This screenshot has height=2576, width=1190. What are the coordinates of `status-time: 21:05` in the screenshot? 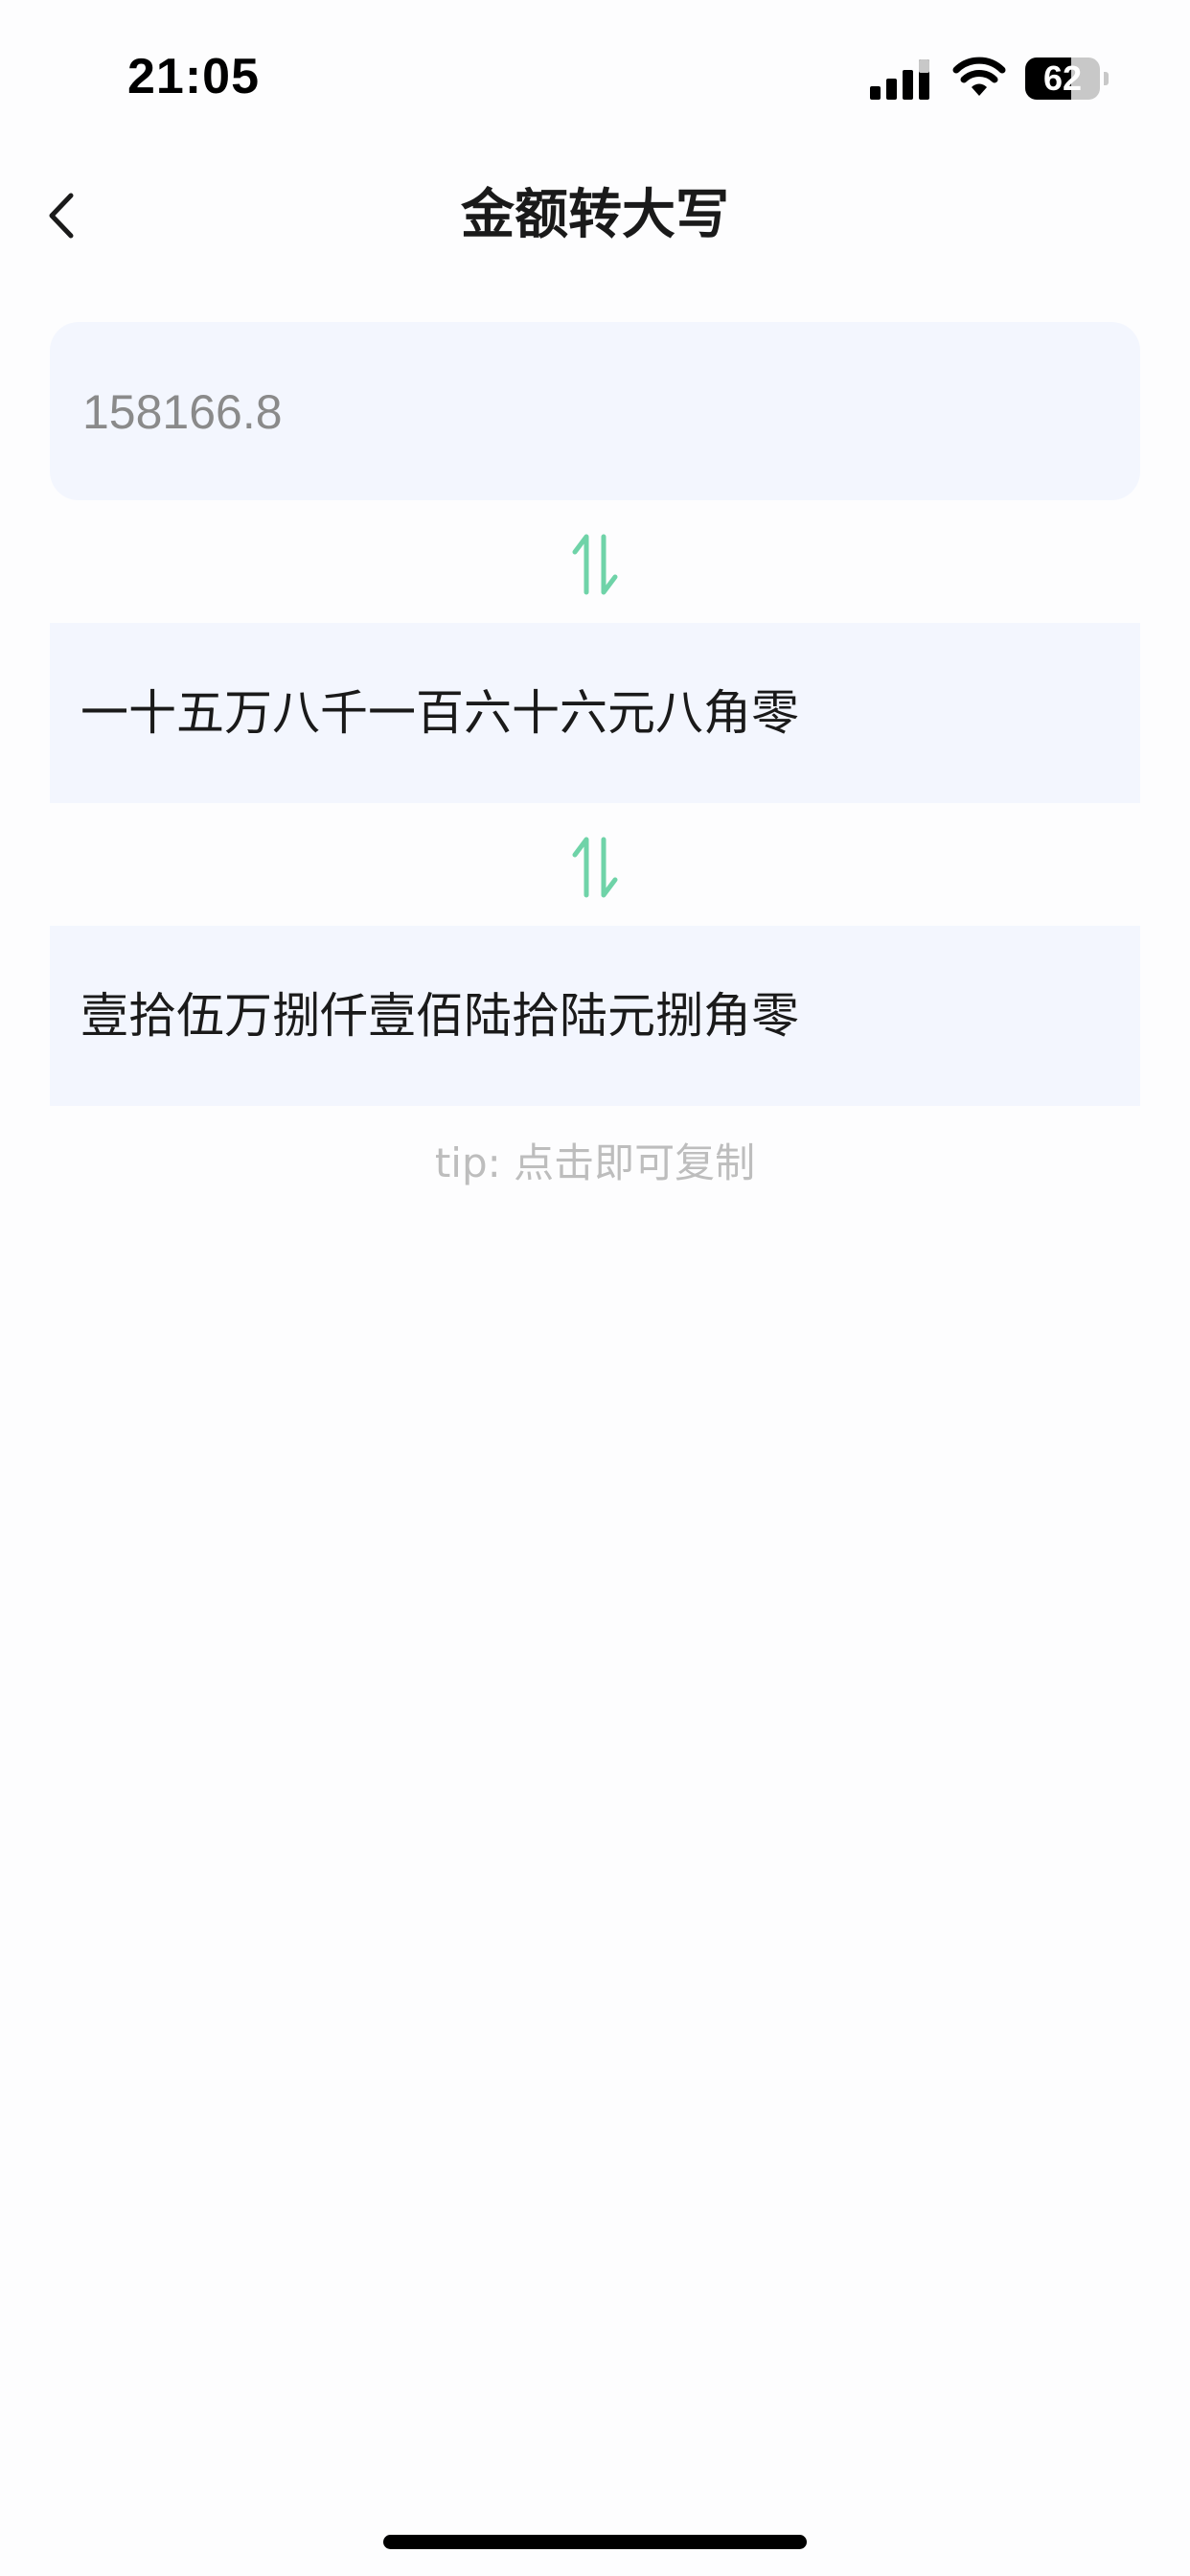 It's located at (194, 76).